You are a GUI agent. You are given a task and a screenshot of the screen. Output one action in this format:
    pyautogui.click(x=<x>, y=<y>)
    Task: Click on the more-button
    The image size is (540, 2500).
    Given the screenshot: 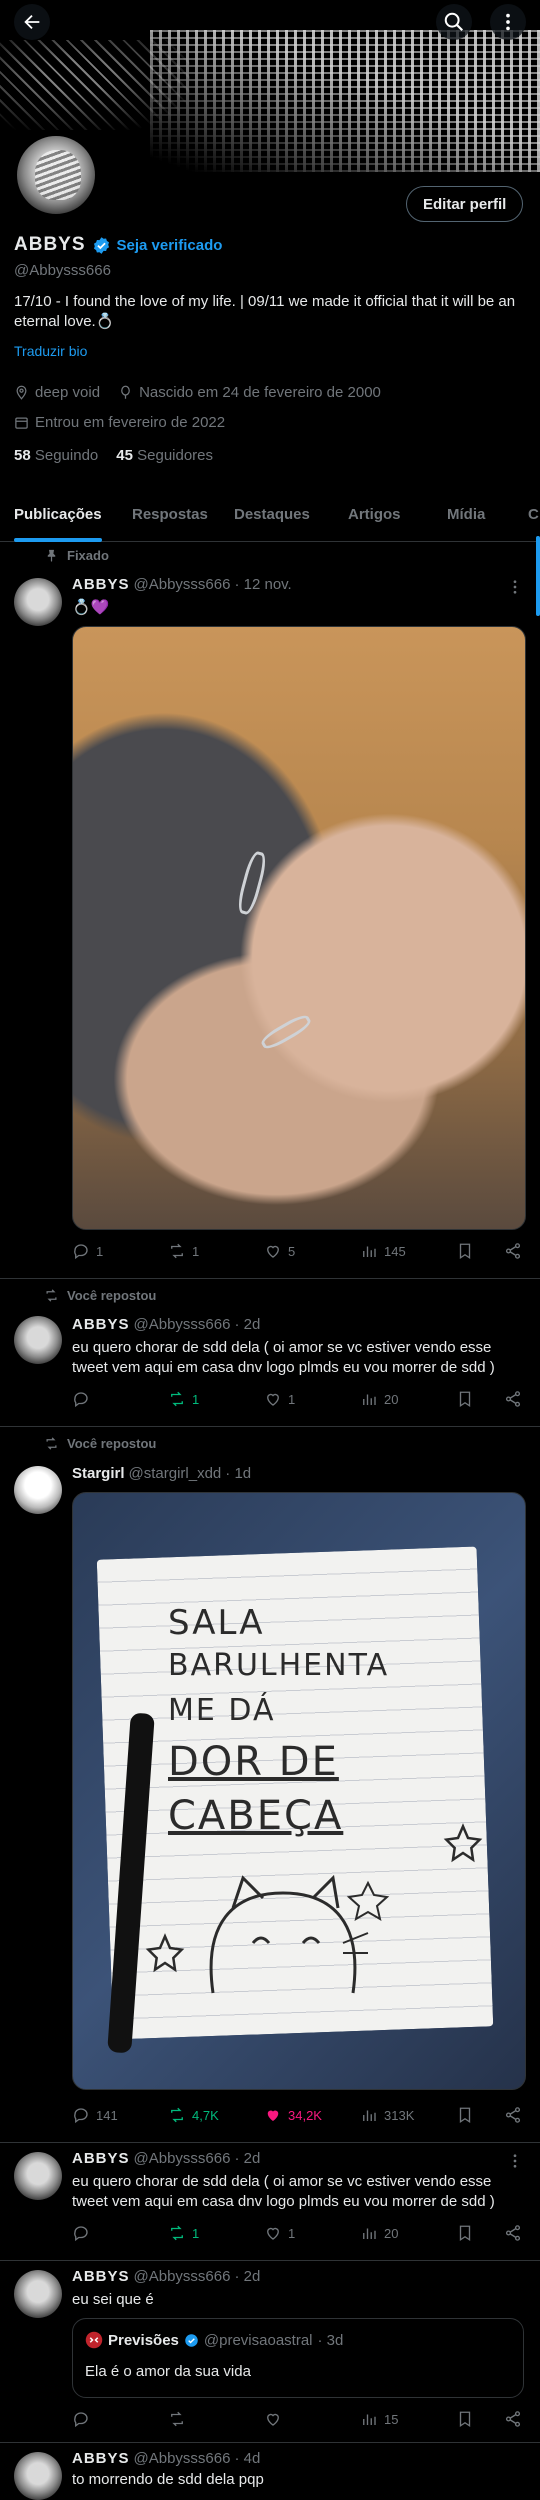 What is the action you would take?
    pyautogui.click(x=508, y=22)
    